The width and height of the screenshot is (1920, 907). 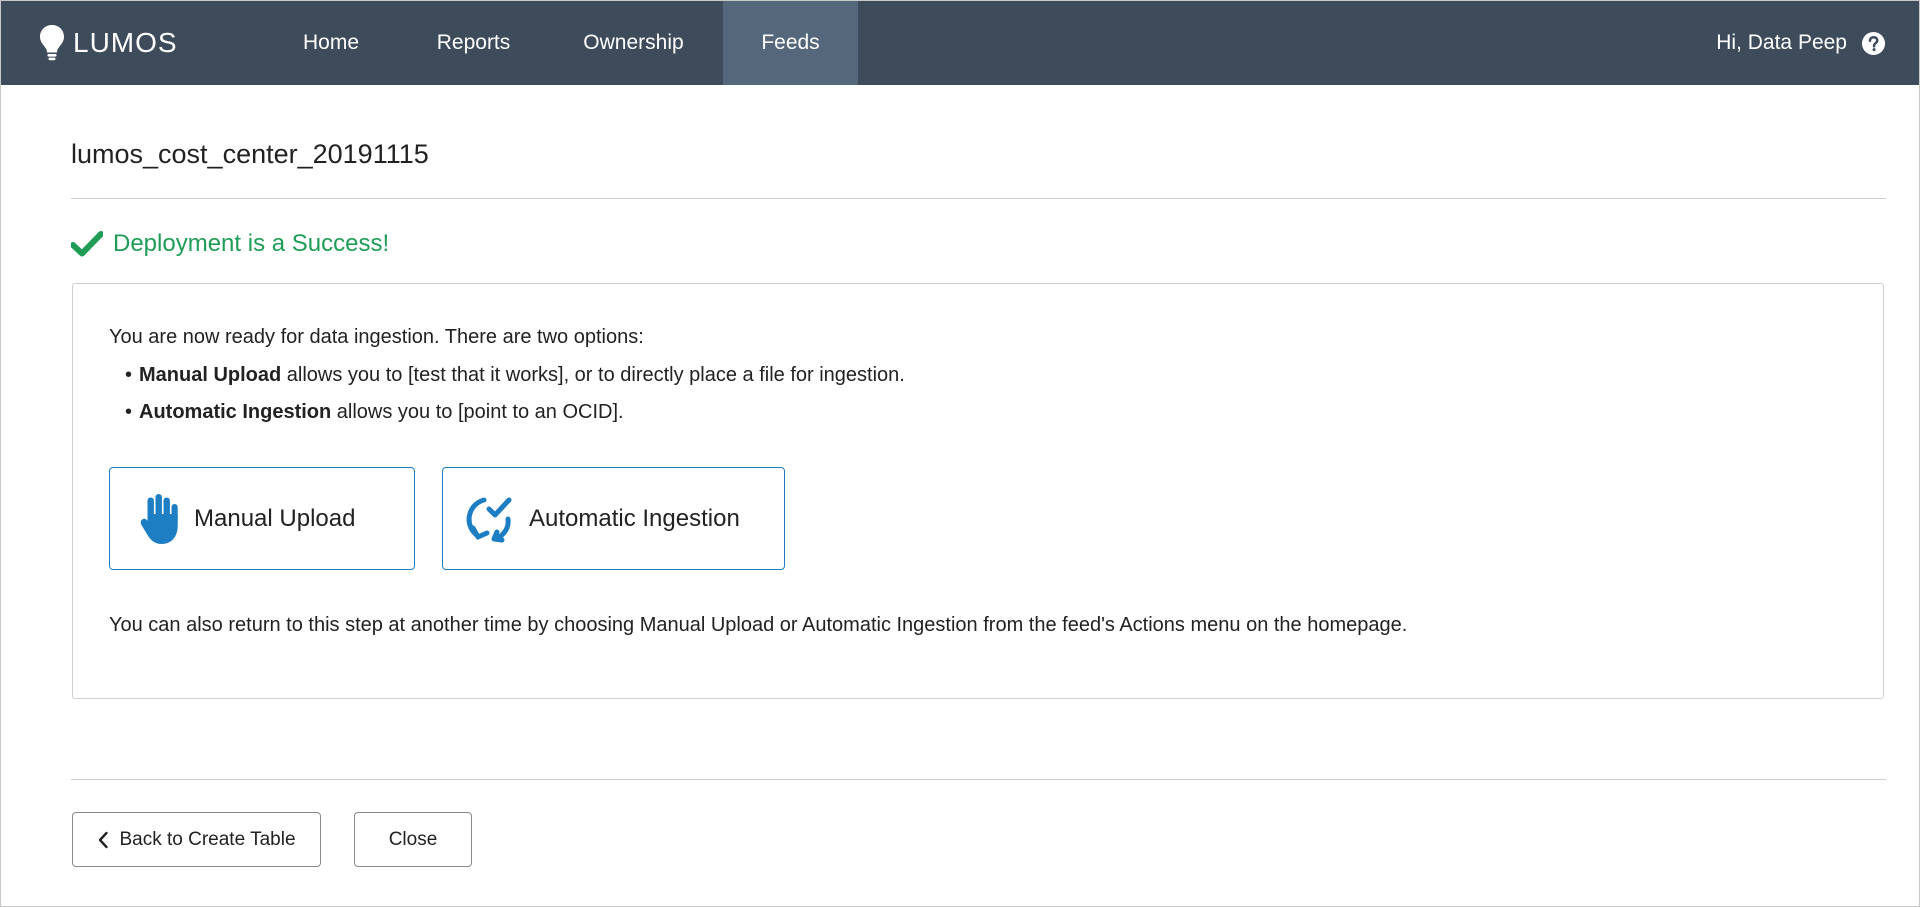 What do you see at coordinates (103, 840) in the screenshot?
I see `chevron-left-icon` at bounding box center [103, 840].